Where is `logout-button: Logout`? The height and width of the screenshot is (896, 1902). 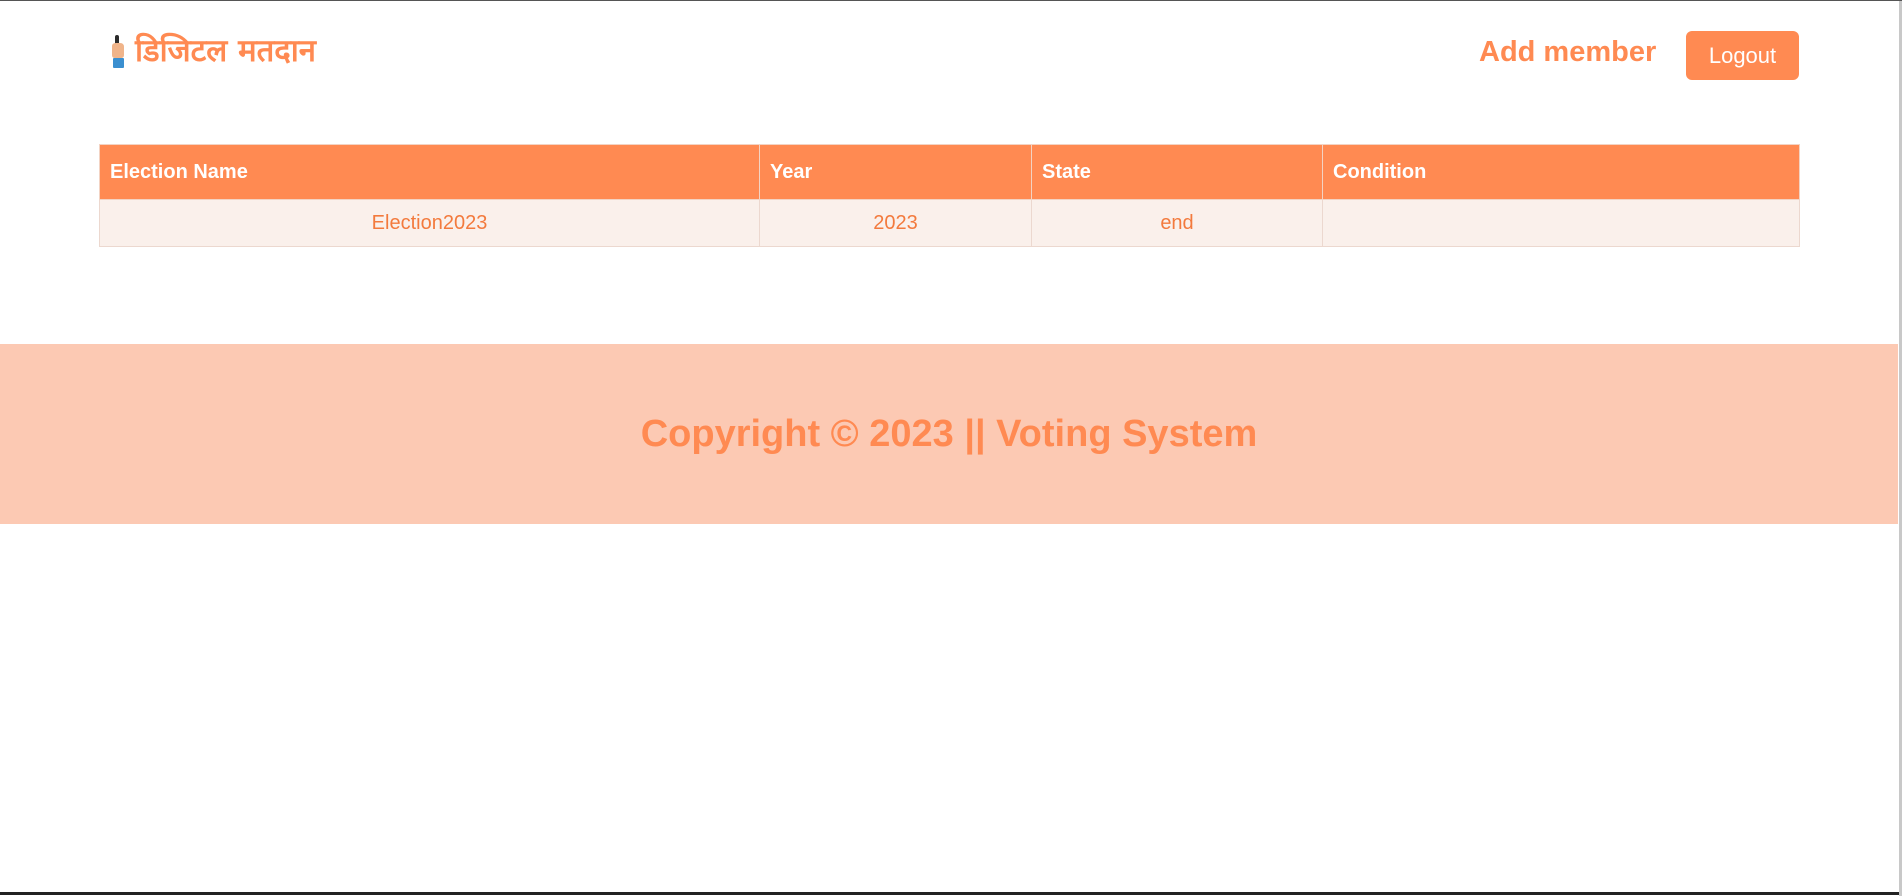 logout-button: Logout is located at coordinates (1742, 55).